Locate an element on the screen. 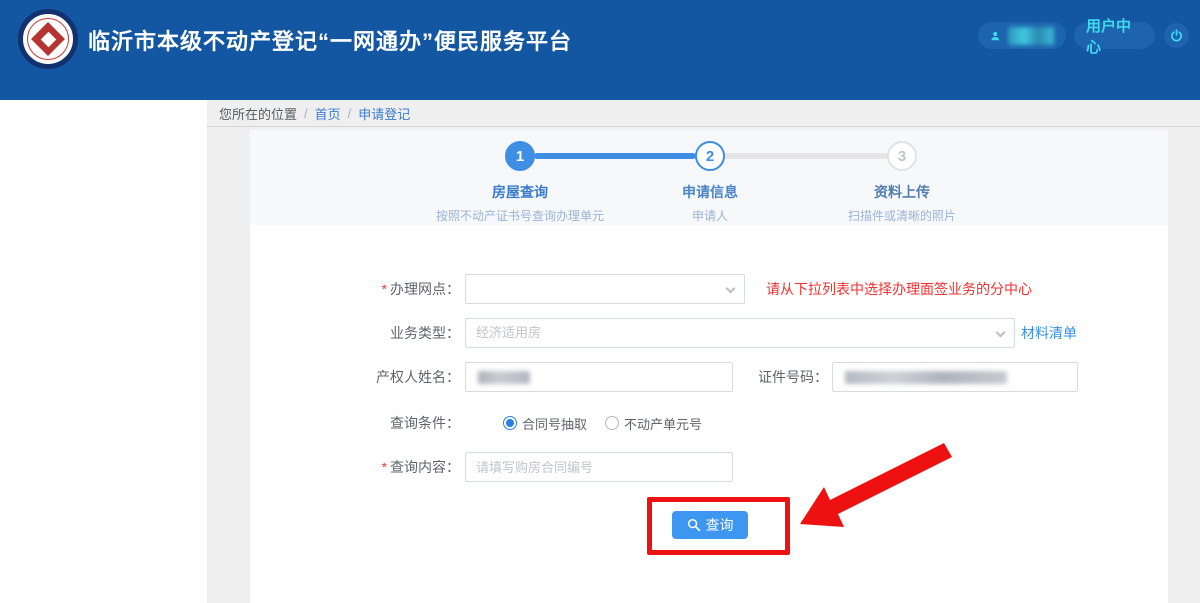 The image size is (1200, 603). query-content-label: * 查询内容： is located at coordinates (420, 467).